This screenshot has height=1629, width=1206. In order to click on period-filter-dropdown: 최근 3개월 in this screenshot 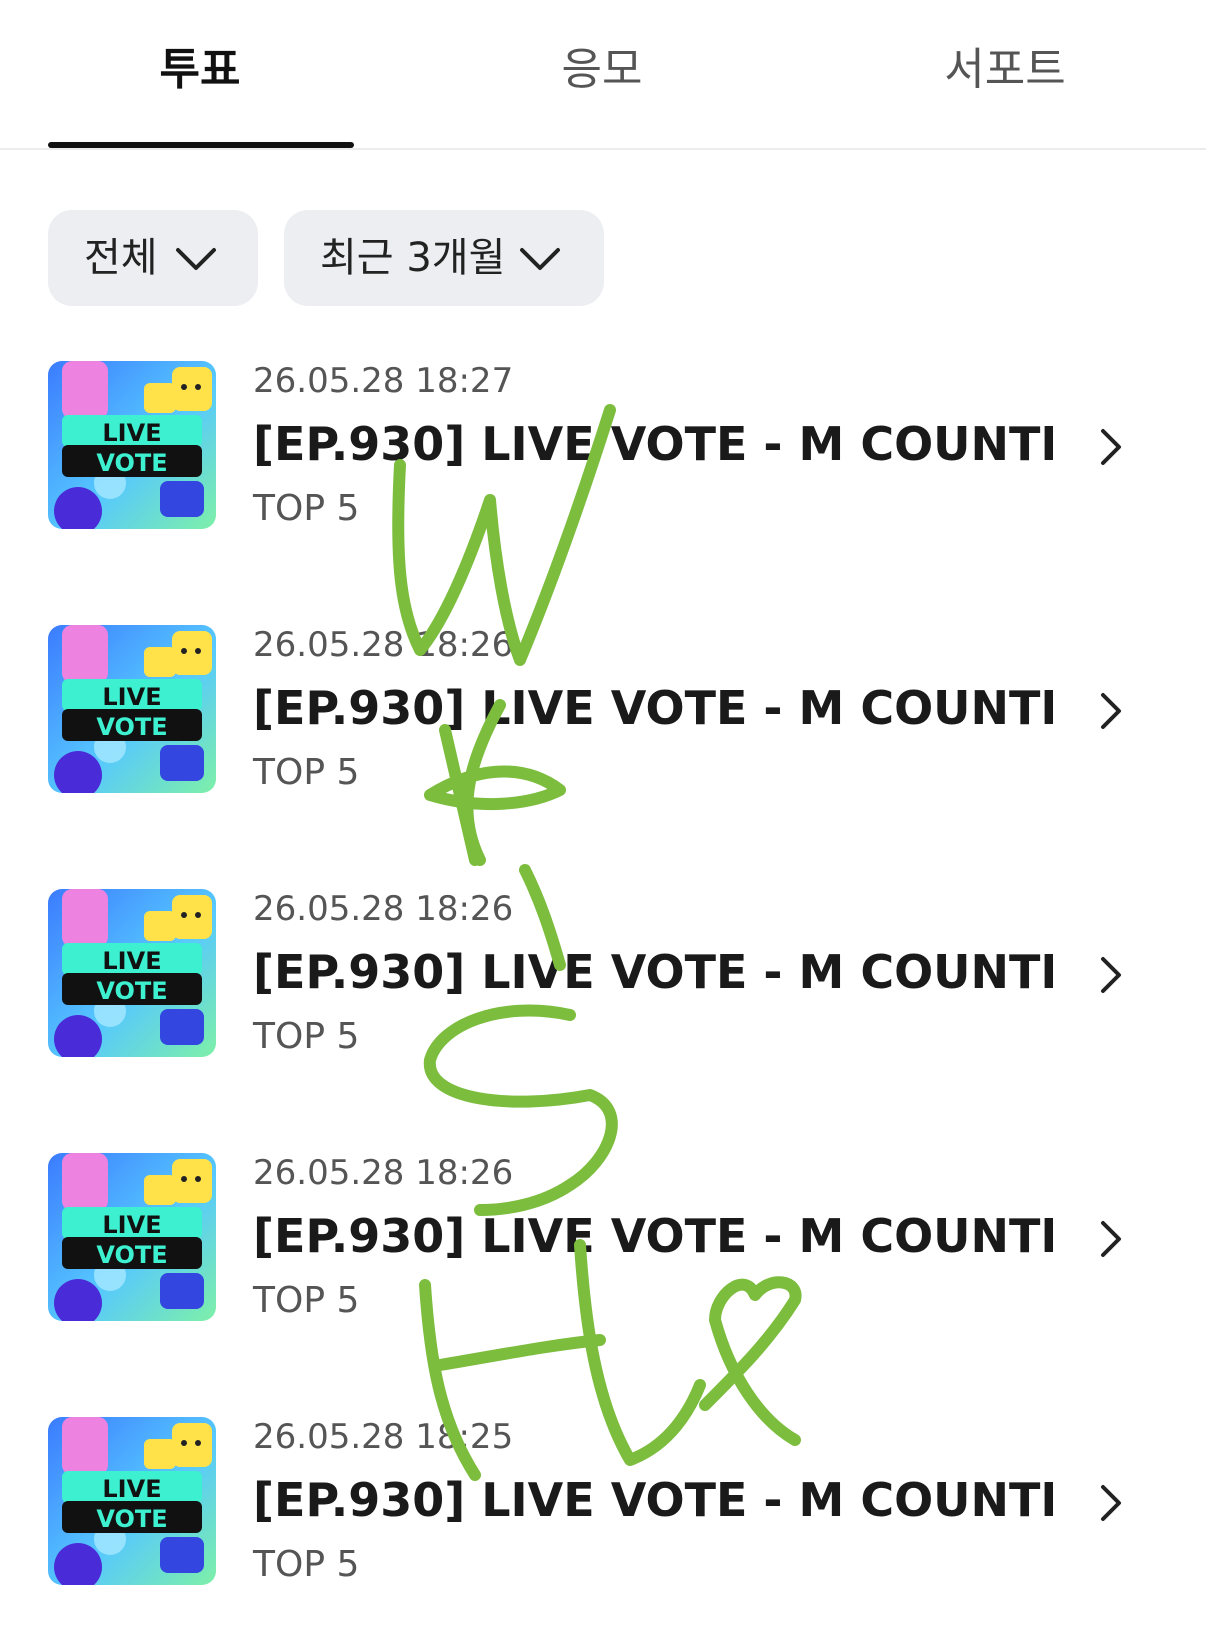, I will do `click(444, 258)`.